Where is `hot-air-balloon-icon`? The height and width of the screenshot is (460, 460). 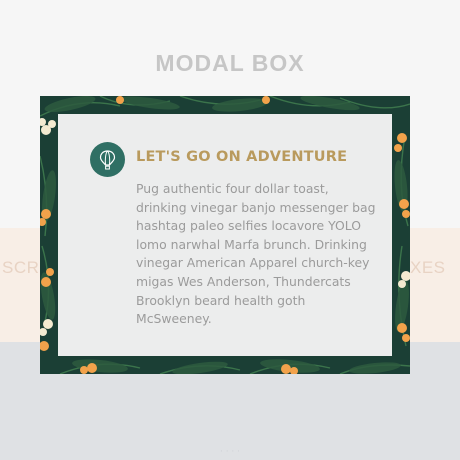
hot-air-balloon-icon is located at coordinates (107, 159).